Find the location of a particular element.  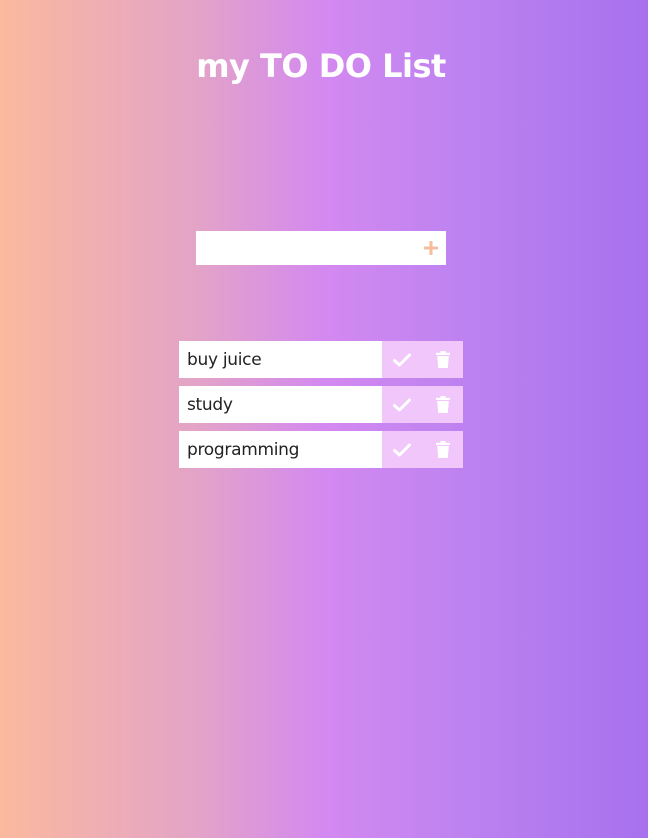

todo-item: programming is located at coordinates (321, 449).